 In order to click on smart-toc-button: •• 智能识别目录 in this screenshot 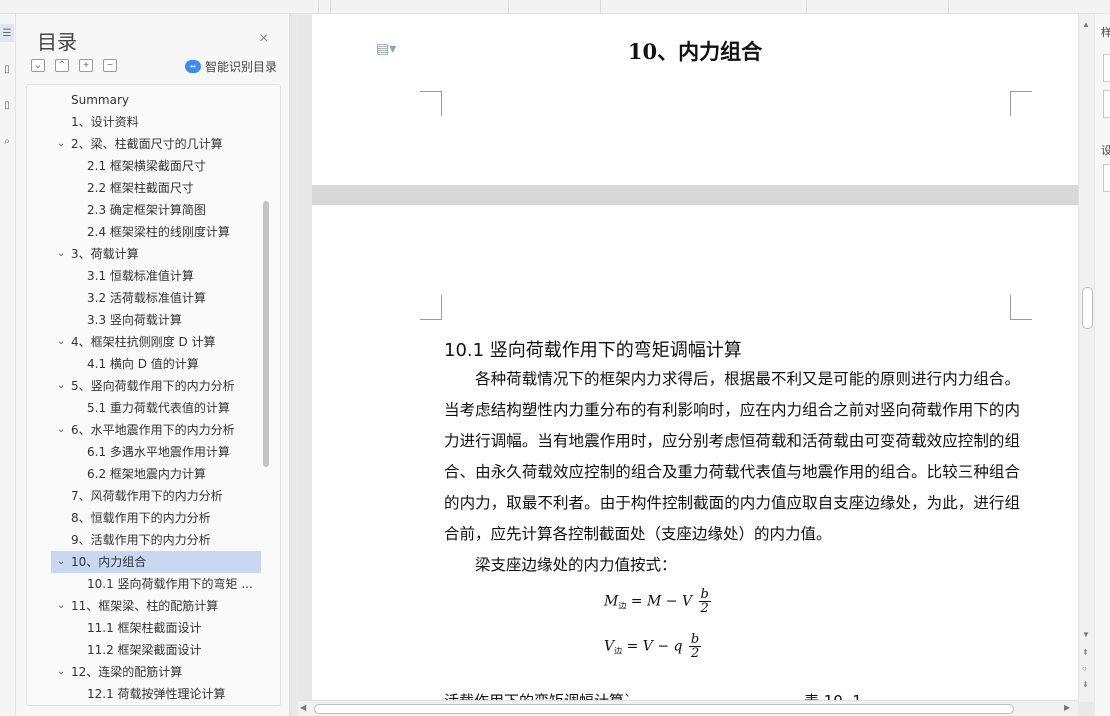, I will do `click(231, 66)`.